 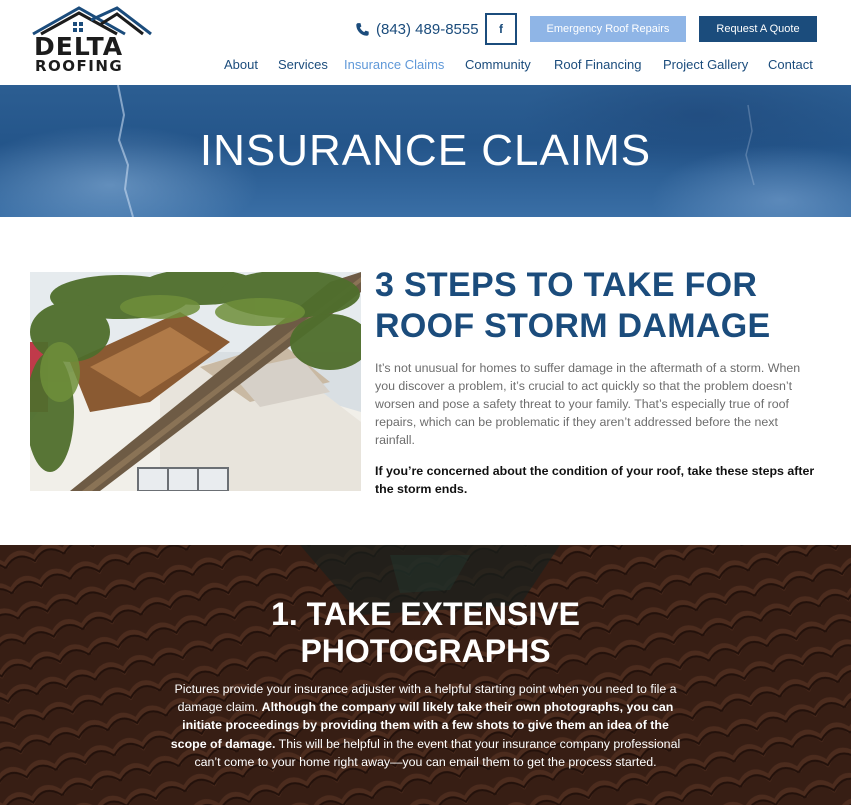 What do you see at coordinates (608, 29) in the screenshot?
I see `emergency-roof-repairs-button: Emergency Roof Repairs` at bounding box center [608, 29].